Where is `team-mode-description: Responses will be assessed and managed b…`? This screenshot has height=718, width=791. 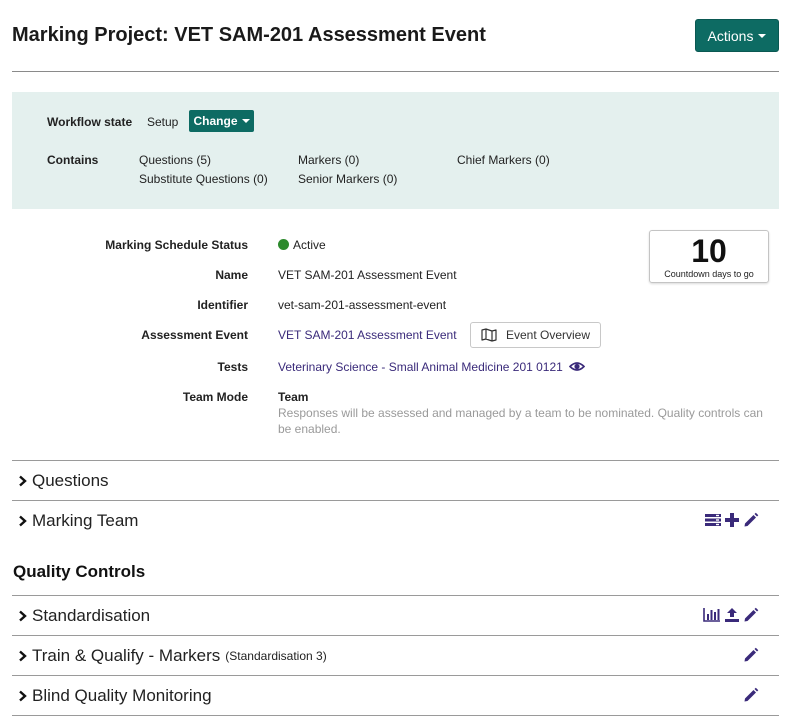 team-mode-description: Responses will be assessed and managed b… is located at coordinates (520, 421).